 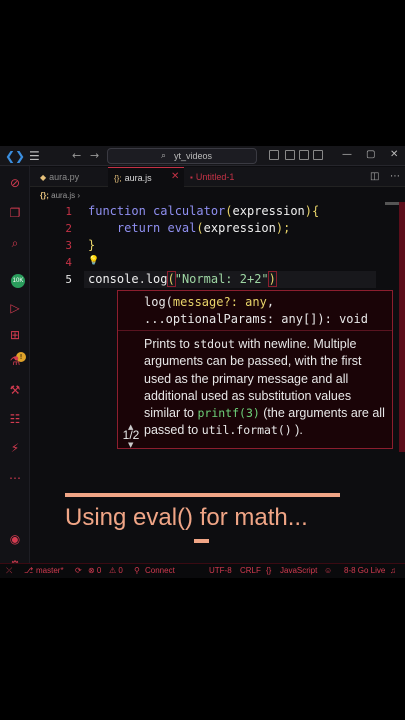 What do you see at coordinates (43, 177) in the screenshot?
I see `python-icon: ◆` at bounding box center [43, 177].